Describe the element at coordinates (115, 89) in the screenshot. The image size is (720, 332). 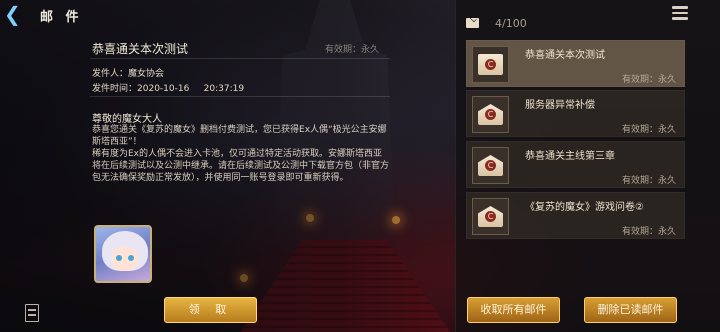
I see `send-time-label: 发件时间：` at that location.